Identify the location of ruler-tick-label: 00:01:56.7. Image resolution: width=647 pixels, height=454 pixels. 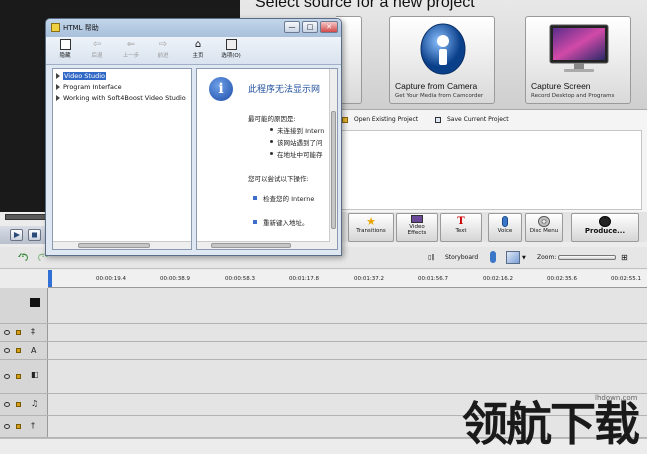
(433, 279).